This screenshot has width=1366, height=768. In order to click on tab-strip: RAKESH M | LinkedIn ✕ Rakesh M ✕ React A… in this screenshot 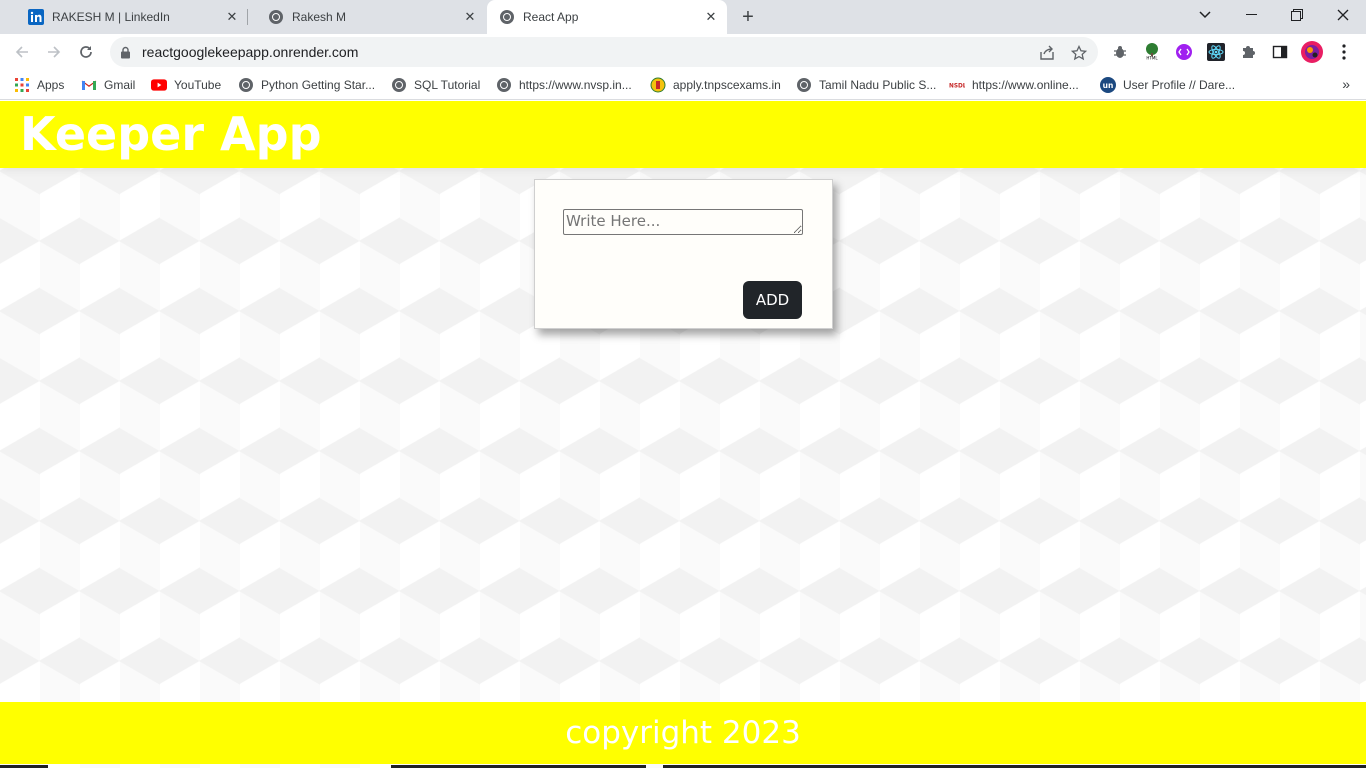, I will do `click(683, 17)`.